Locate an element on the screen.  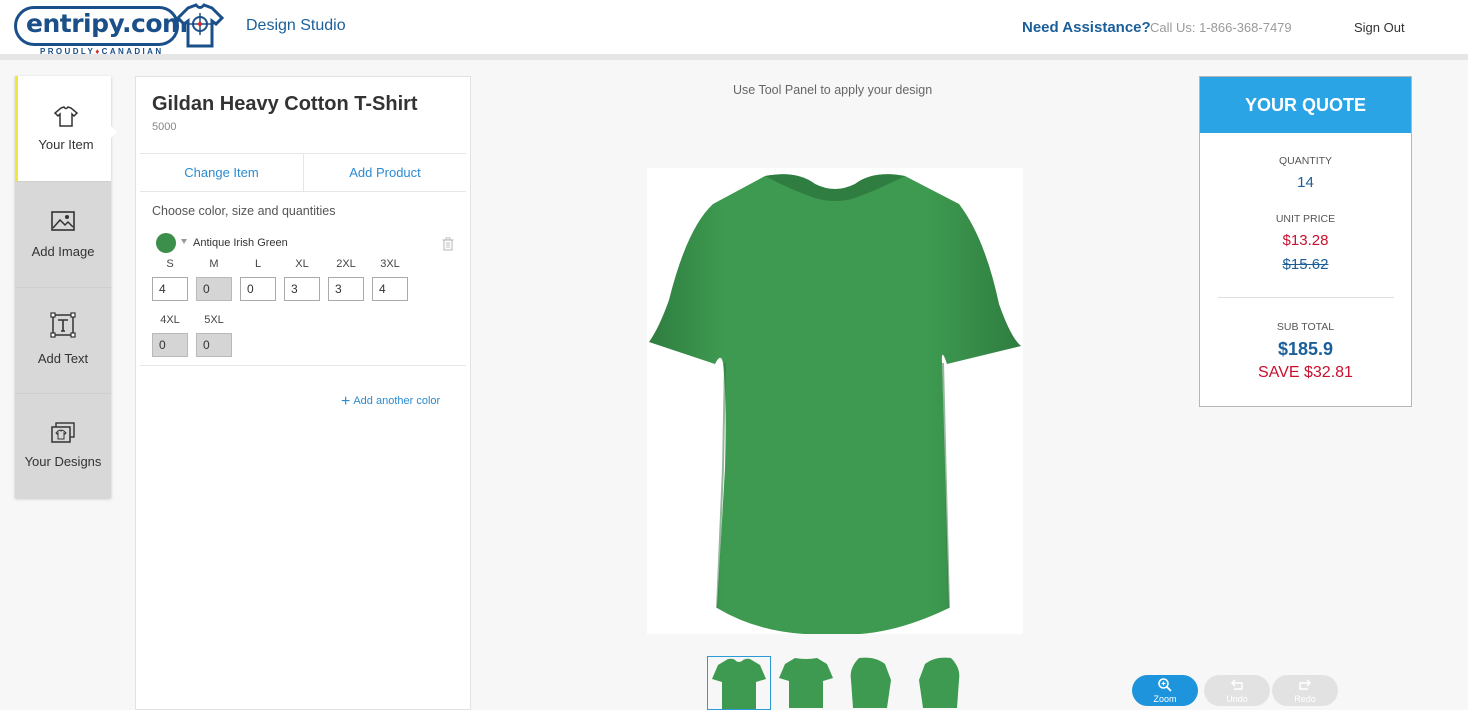
size-label-l: L is located at coordinates (258, 264).